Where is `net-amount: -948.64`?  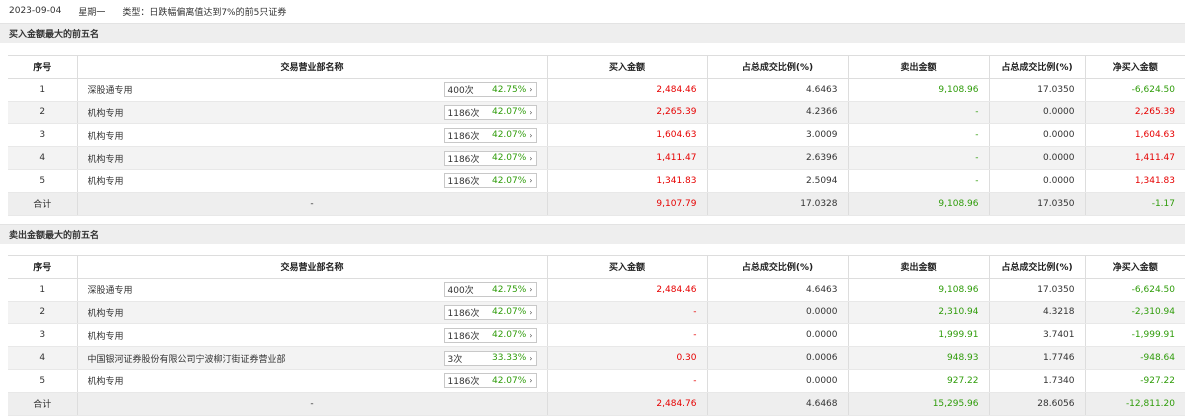
net-amount: -948.64 is located at coordinates (1135, 358).